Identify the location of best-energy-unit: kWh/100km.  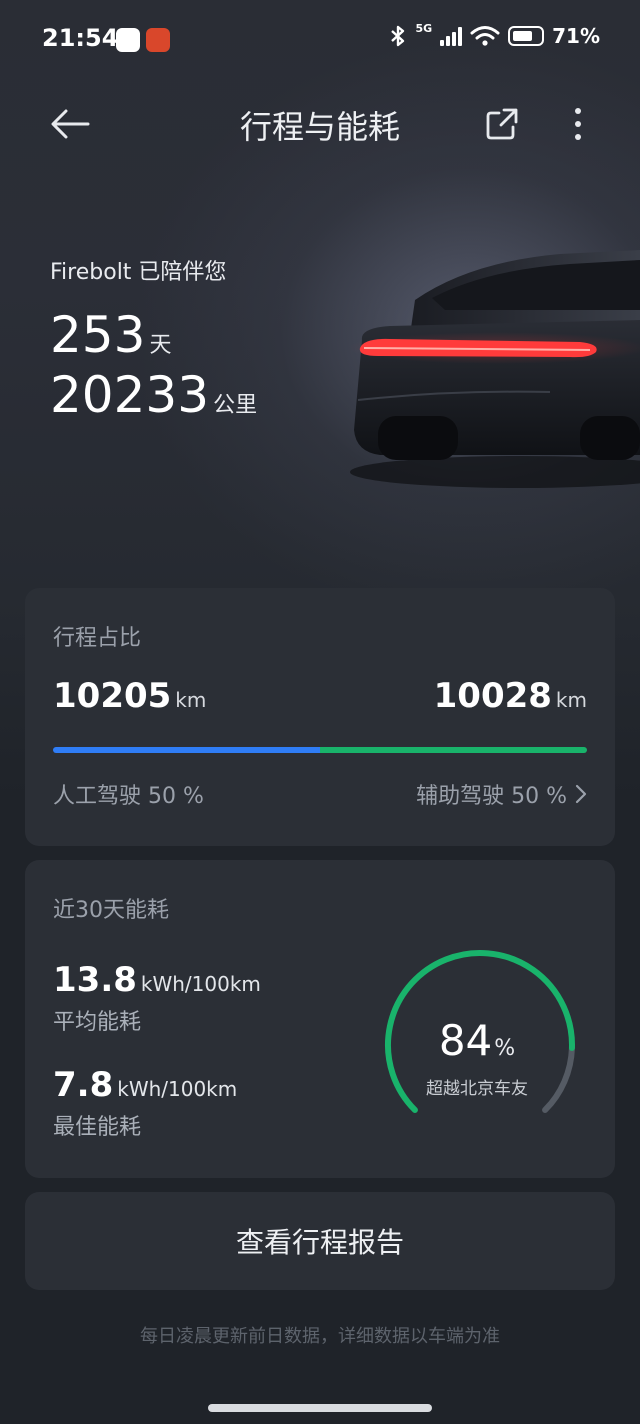
(177, 1089).